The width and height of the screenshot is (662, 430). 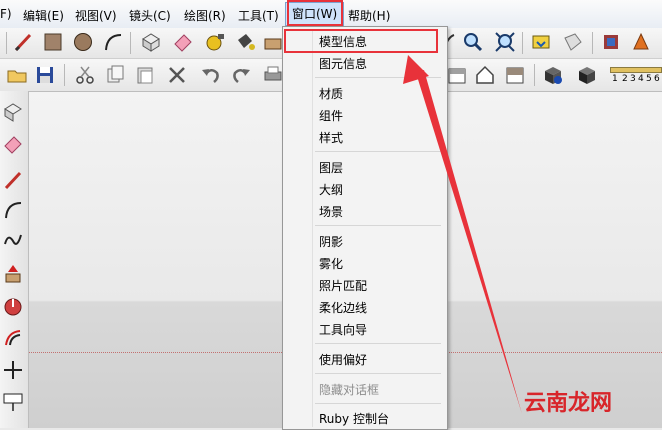 I want to click on circle-icon, so click(x=83, y=42).